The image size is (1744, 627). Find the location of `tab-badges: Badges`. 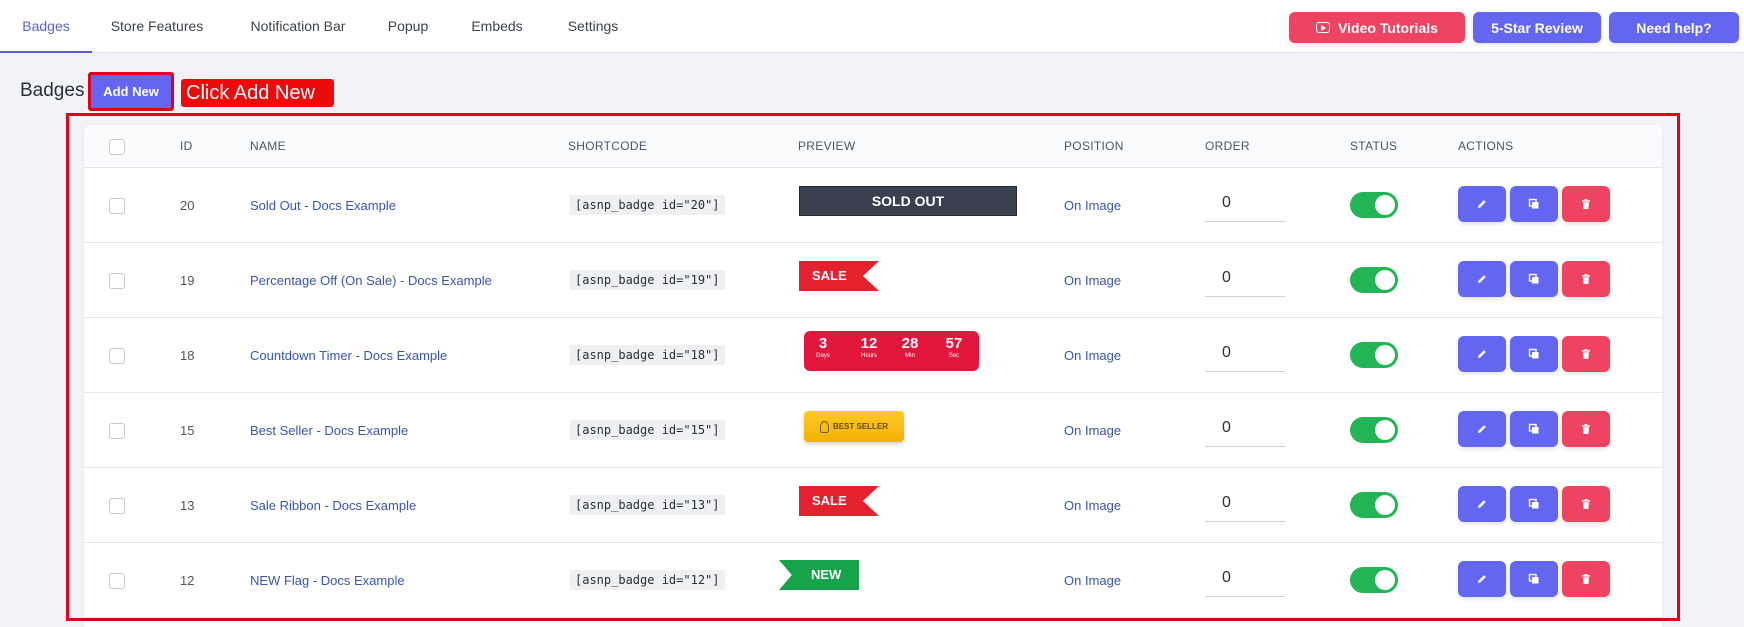

tab-badges: Badges is located at coordinates (46, 26).